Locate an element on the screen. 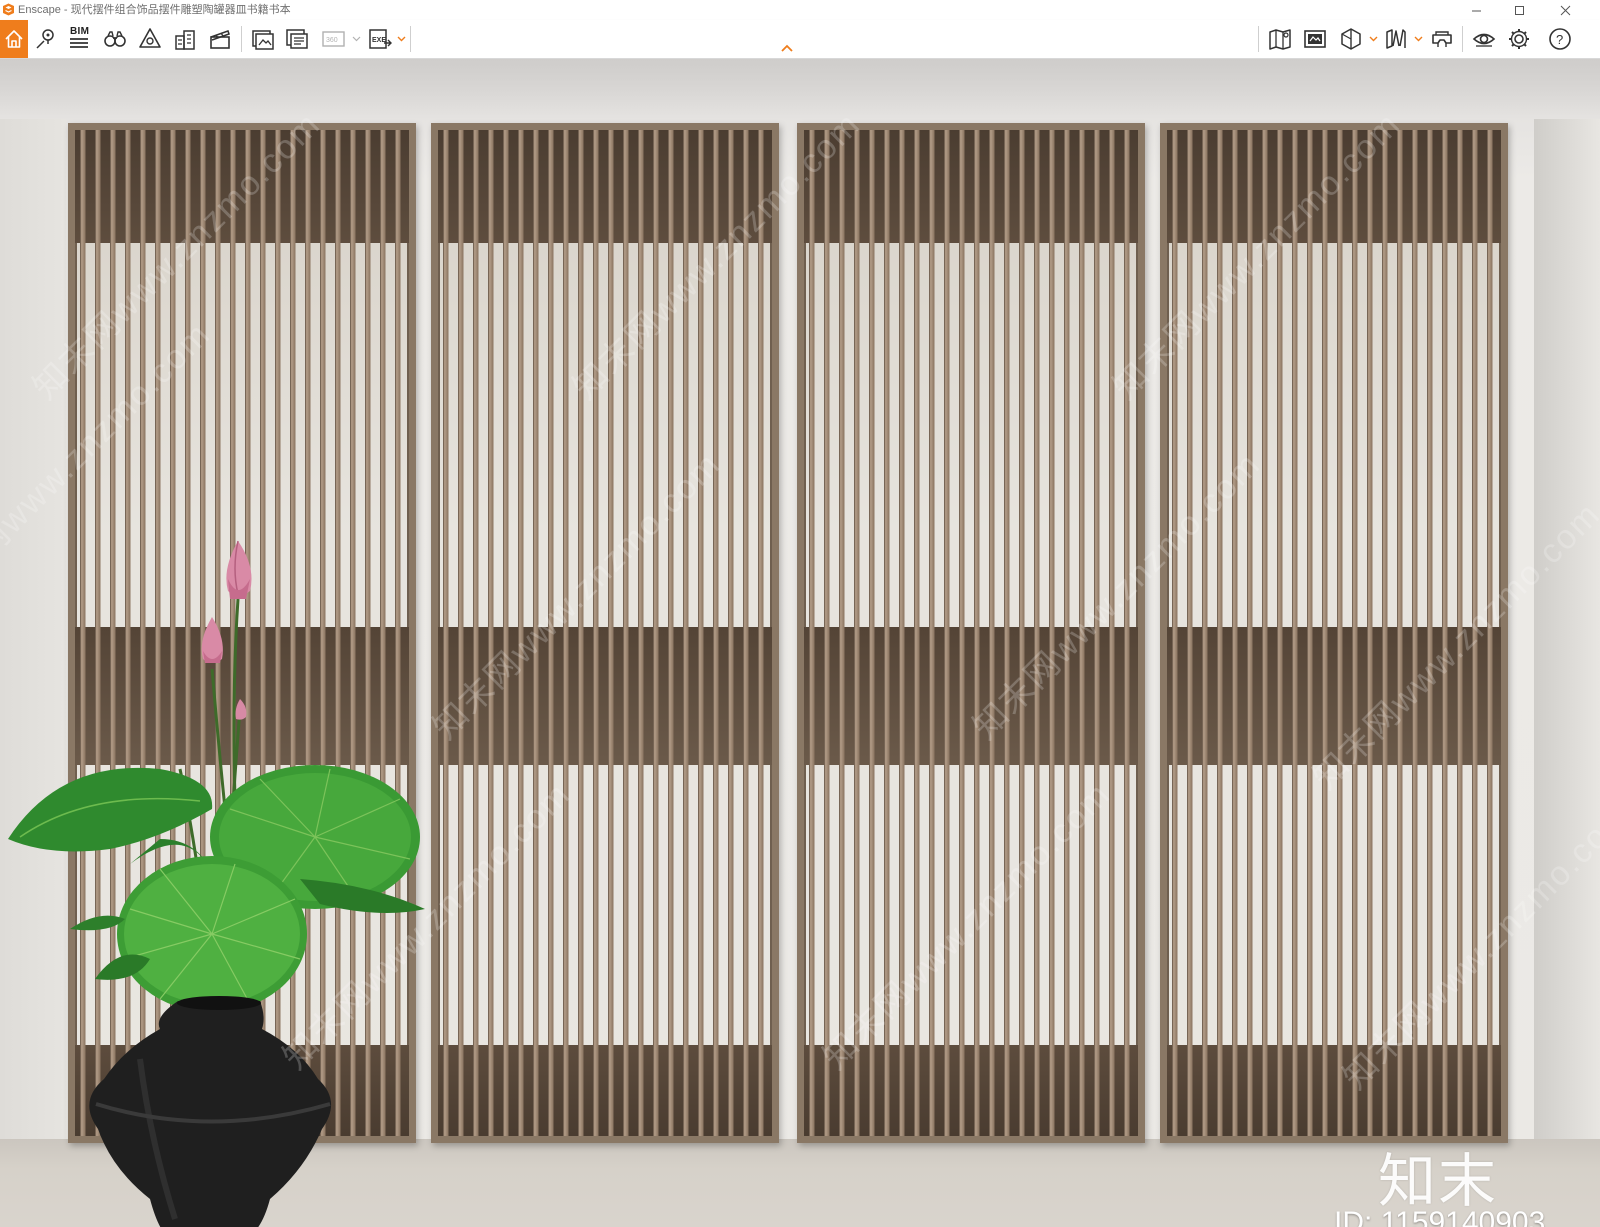  vr-button is located at coordinates (1442, 39).